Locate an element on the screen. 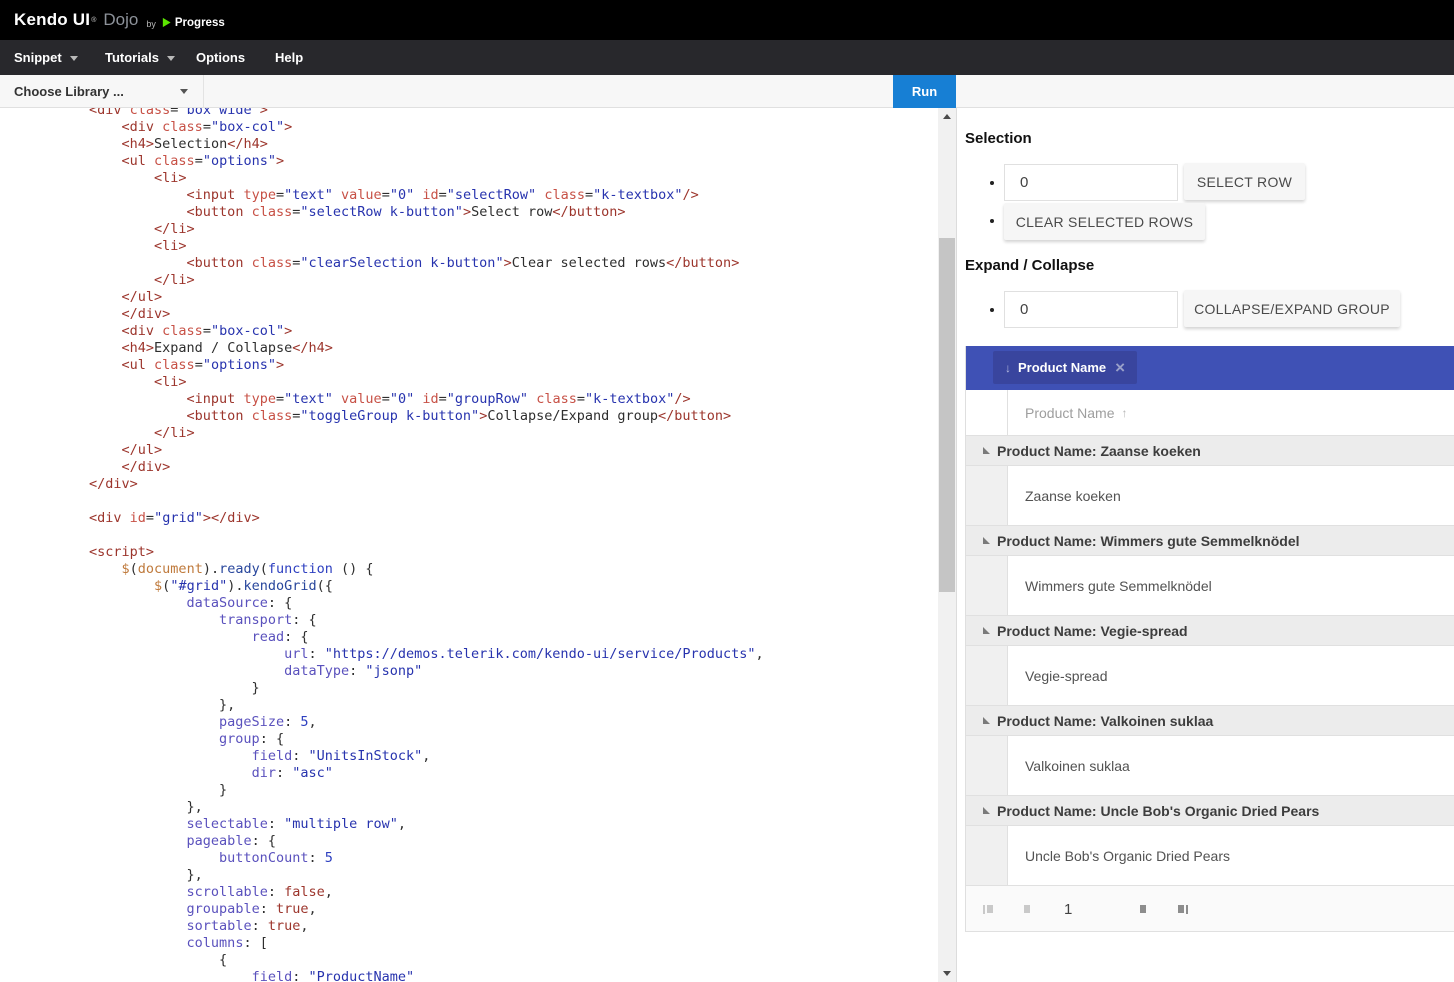 The width and height of the screenshot is (1454, 982). menu-options: Options is located at coordinates (220, 57).